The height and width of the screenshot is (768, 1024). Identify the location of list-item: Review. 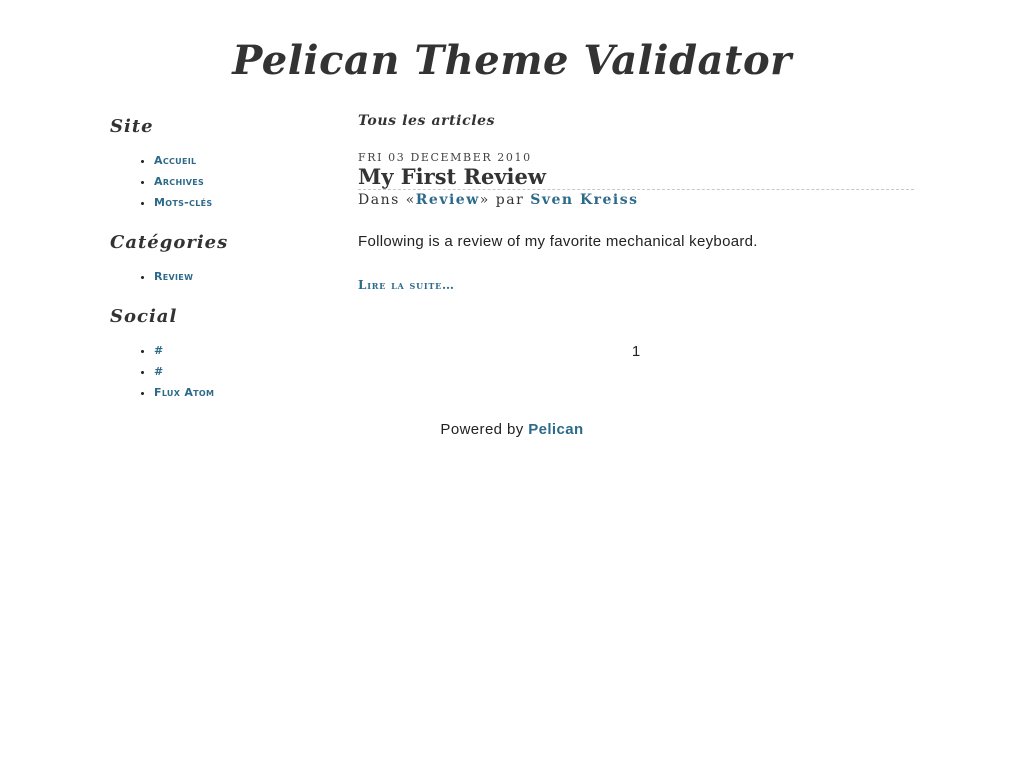
(191, 276).